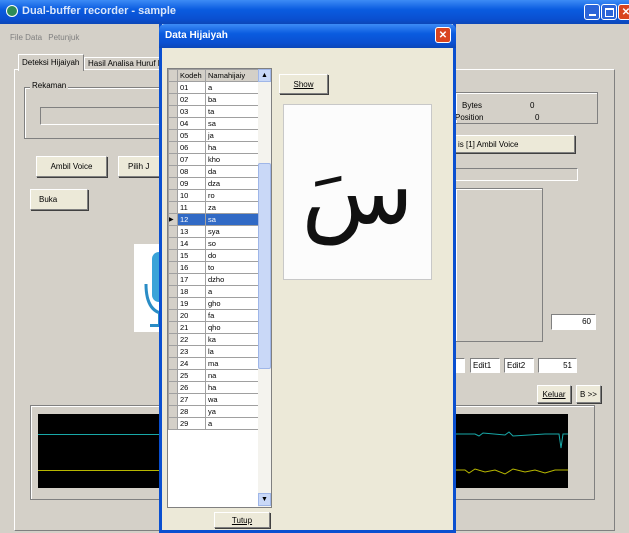 The image size is (629, 533). Describe the element at coordinates (191, 195) in the screenshot. I see `cell-kode: 10` at that location.